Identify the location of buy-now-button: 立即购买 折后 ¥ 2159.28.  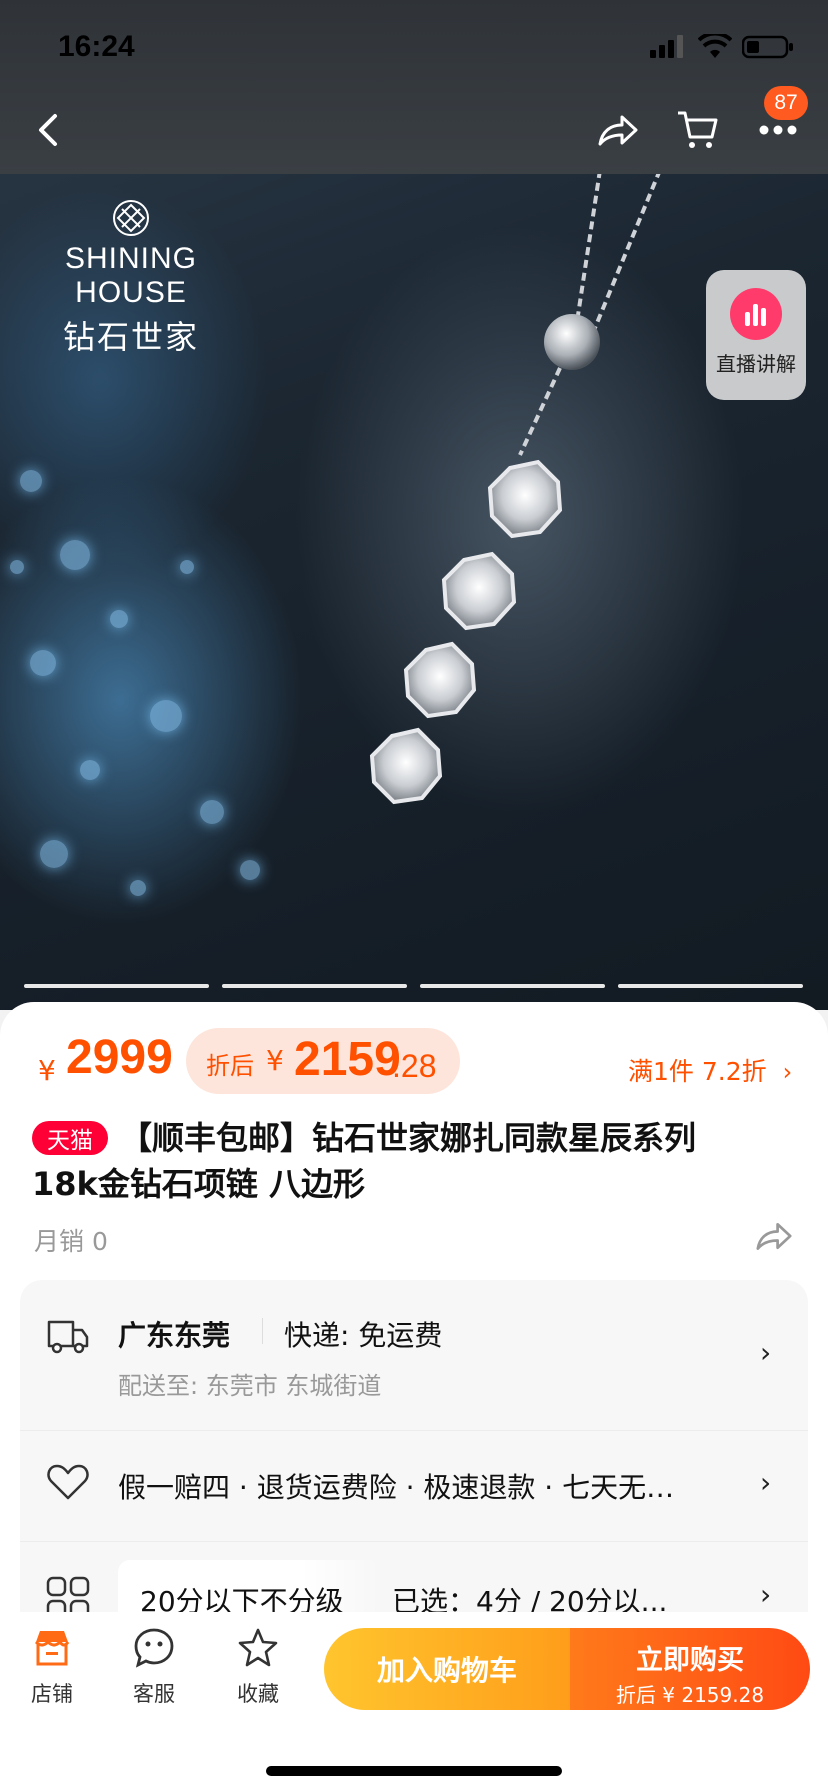
(690, 1669).